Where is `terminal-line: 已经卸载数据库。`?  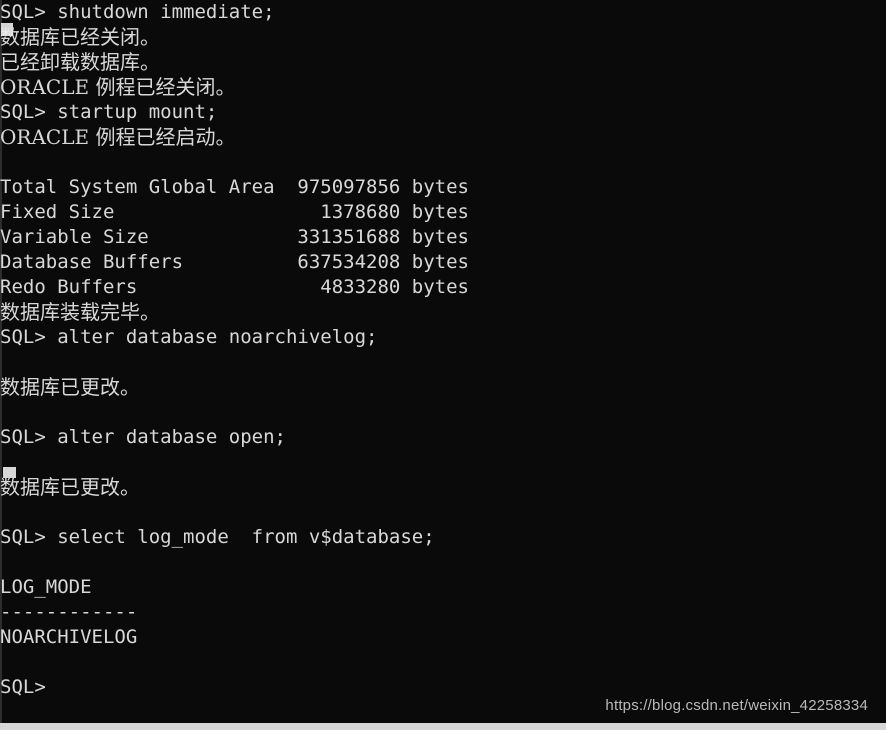 terminal-line: 已经卸载数据库。 is located at coordinates (80, 62).